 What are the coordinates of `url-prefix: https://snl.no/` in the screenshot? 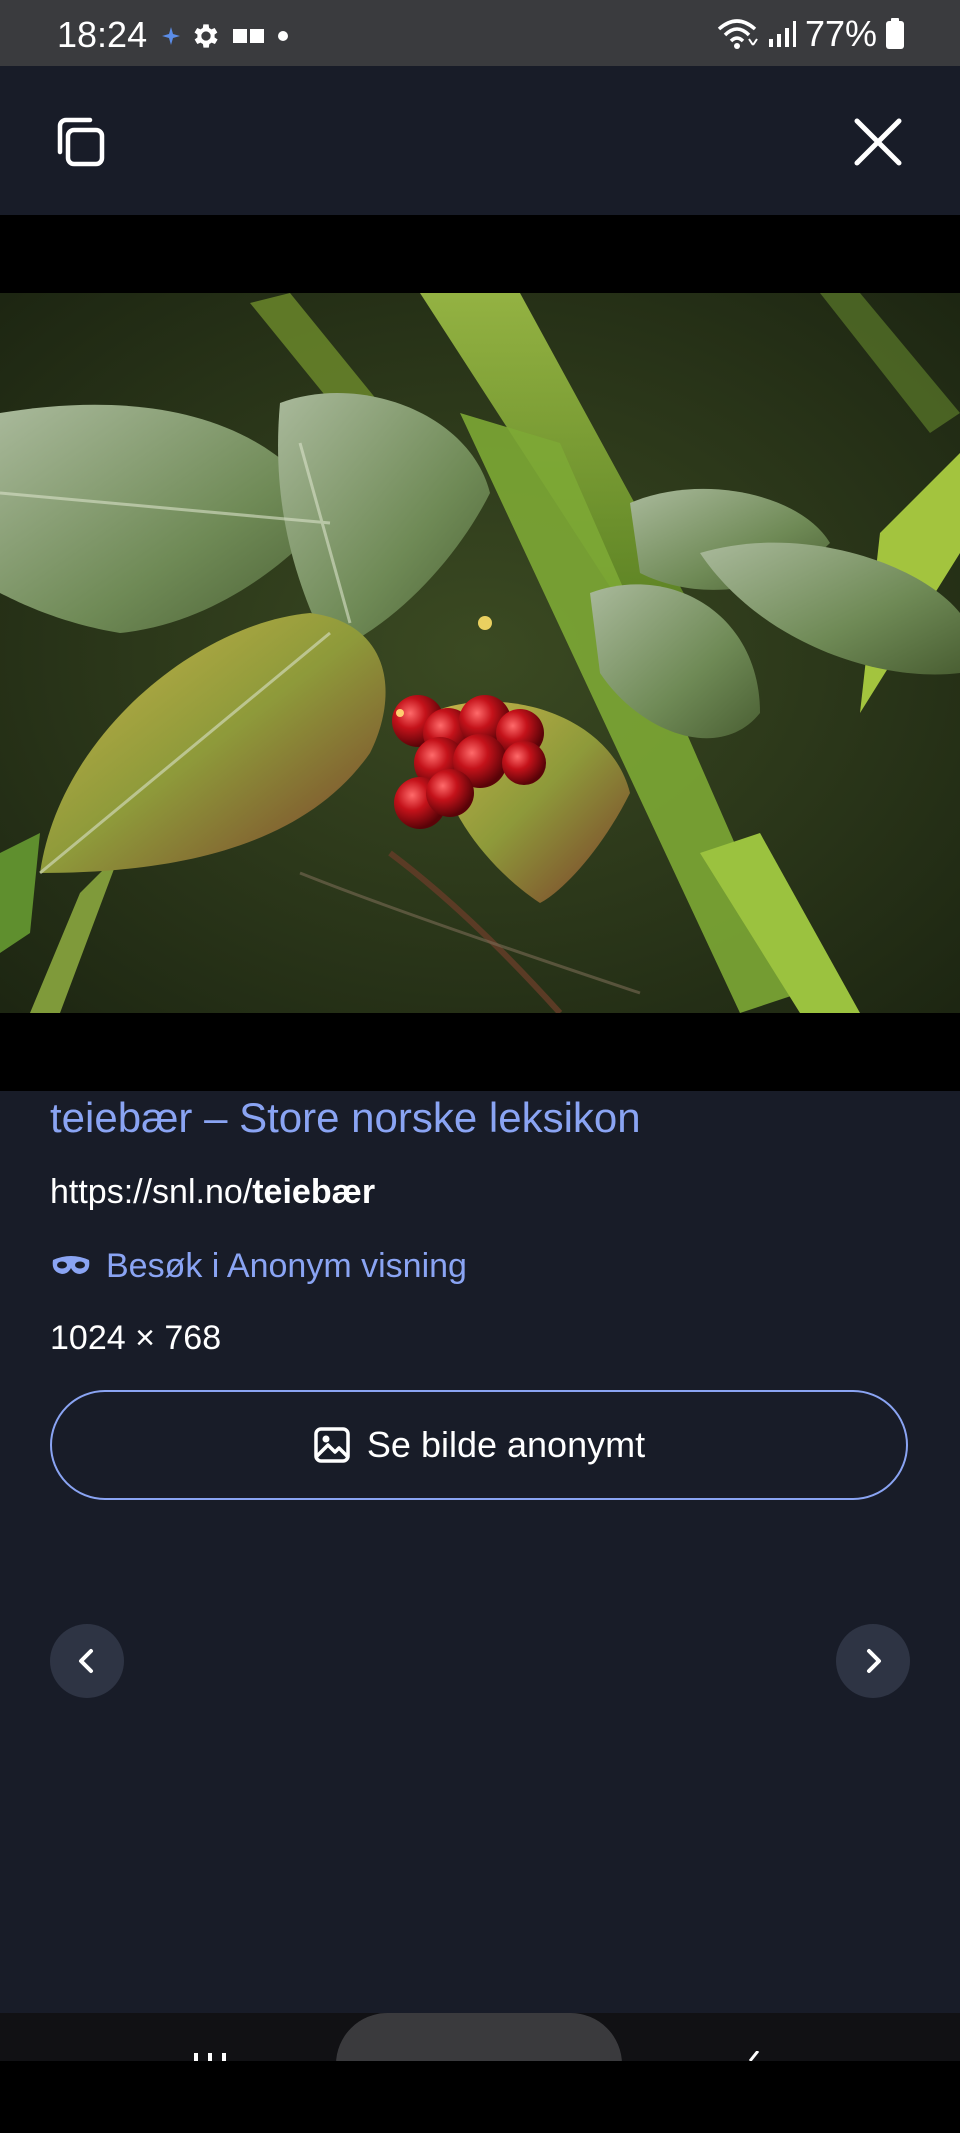 It's located at (151, 1192).